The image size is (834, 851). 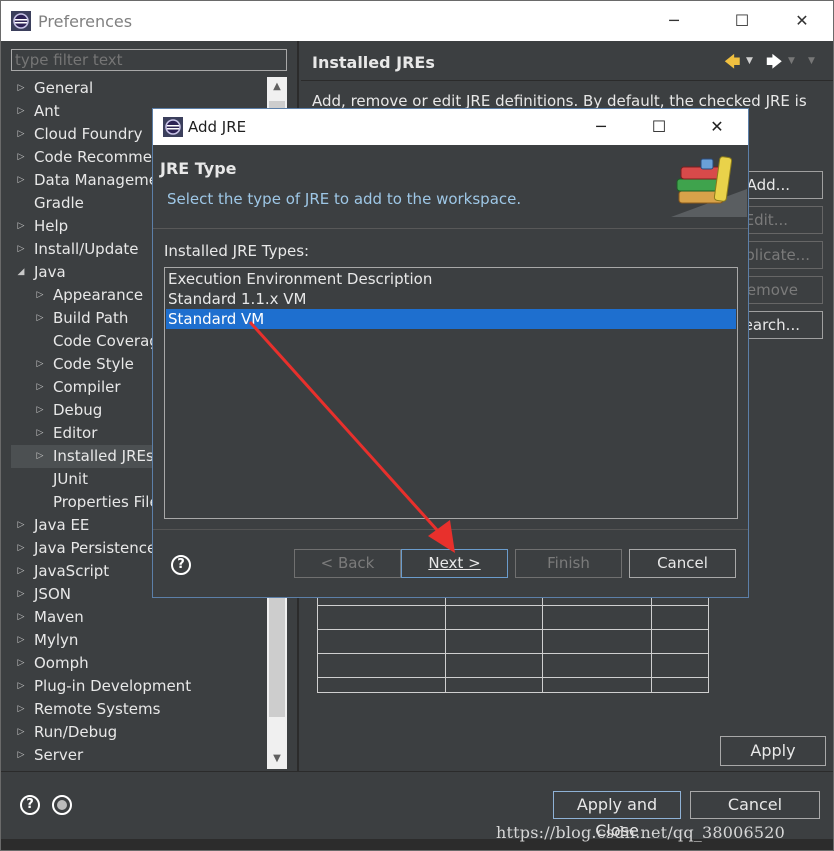 What do you see at coordinates (51, 226) in the screenshot?
I see `tree-item-label: Help` at bounding box center [51, 226].